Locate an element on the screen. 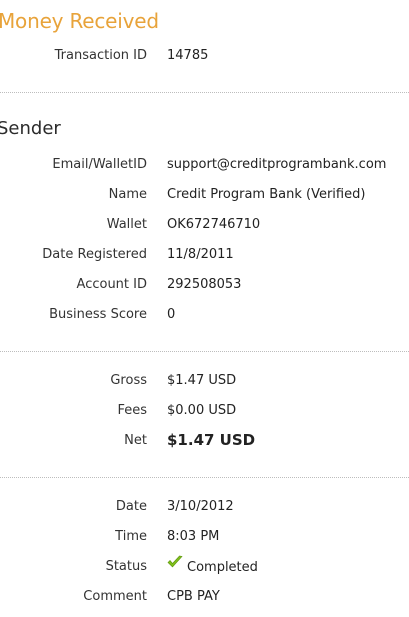  sender-section-title: Sender is located at coordinates (30, 128).